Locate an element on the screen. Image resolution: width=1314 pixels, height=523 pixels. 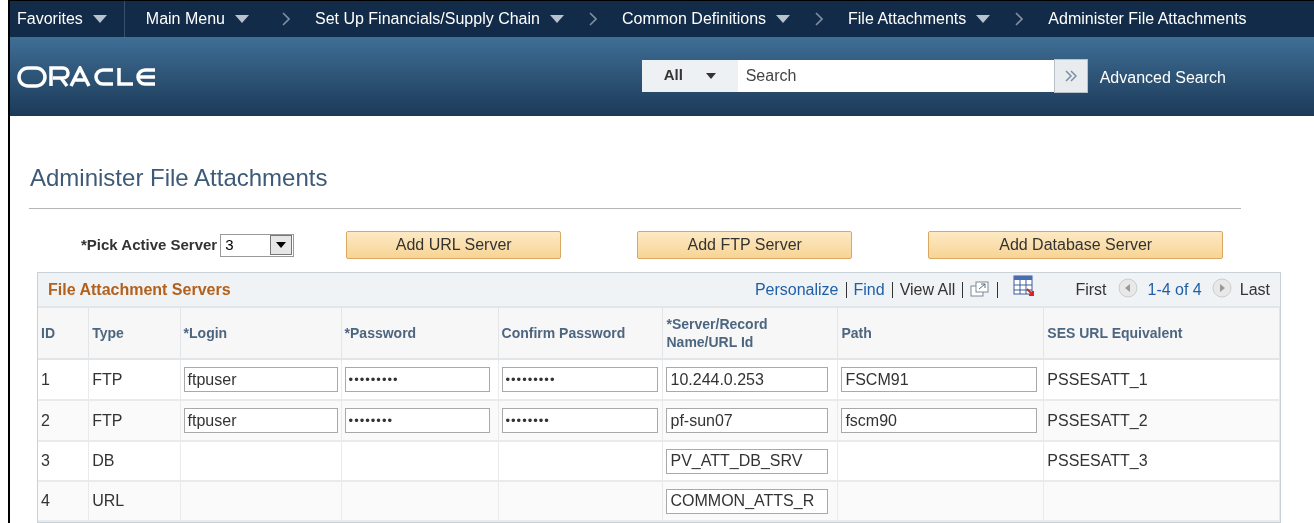
column-header: *Login is located at coordinates (205, 333).